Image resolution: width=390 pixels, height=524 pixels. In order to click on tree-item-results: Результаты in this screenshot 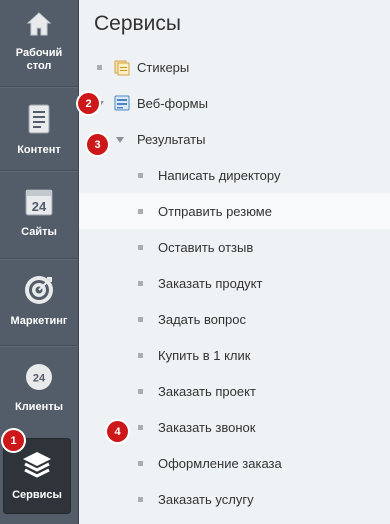, I will do `click(234, 139)`.